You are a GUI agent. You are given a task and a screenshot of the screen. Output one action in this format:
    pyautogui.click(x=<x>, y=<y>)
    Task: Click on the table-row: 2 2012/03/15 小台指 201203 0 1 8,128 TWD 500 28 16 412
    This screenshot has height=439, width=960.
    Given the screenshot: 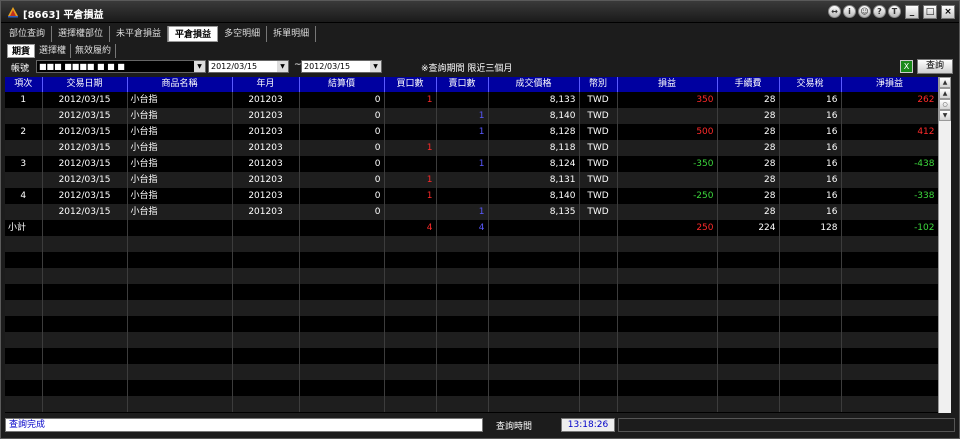 What is the action you would take?
    pyautogui.click(x=471, y=132)
    